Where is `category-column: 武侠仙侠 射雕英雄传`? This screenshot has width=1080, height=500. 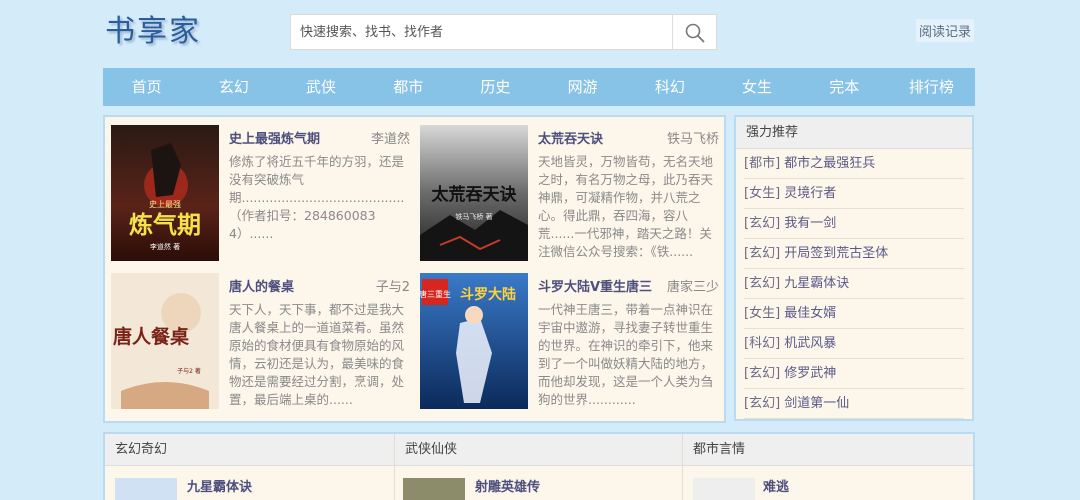 category-column: 武侠仙侠 射雕英雄传 is located at coordinates (539, 467).